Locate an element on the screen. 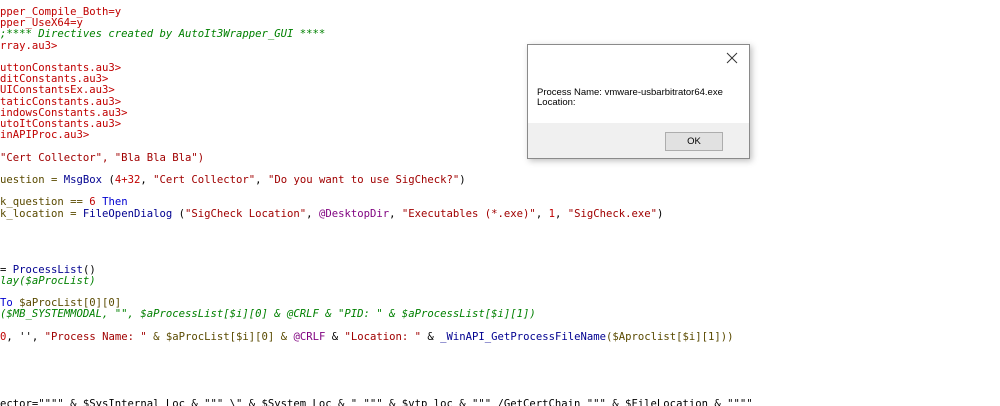  code-line: UIConstantsEx.au3> is located at coordinates (57, 90).